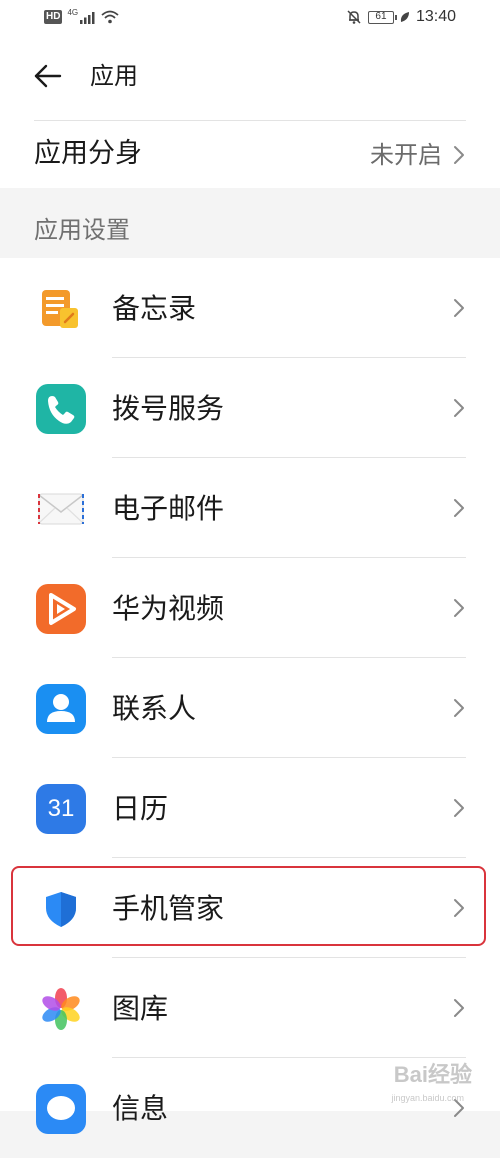 The height and width of the screenshot is (1158, 500). I want to click on app-label: 拨号服务, so click(168, 408).